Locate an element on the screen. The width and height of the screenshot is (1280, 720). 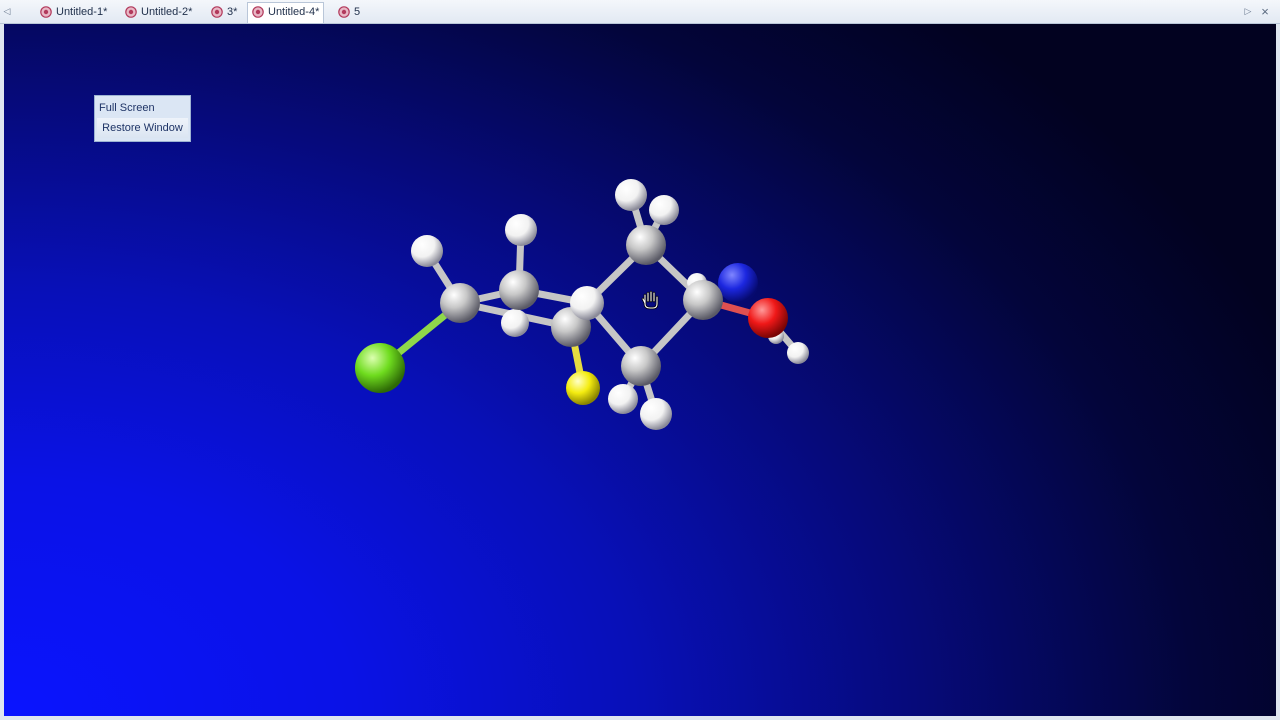
tab-5: 5 is located at coordinates (349, 12).